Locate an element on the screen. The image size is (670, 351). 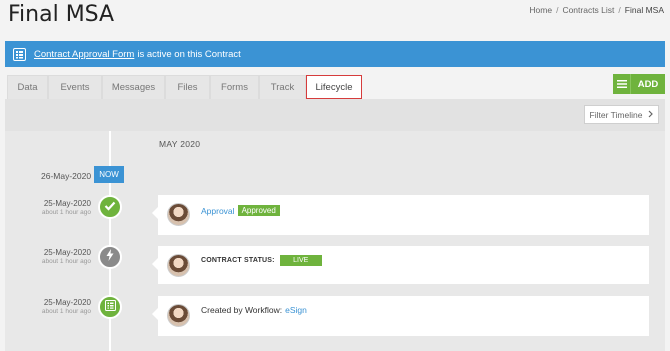
tab-forms: Forms is located at coordinates (234, 87).